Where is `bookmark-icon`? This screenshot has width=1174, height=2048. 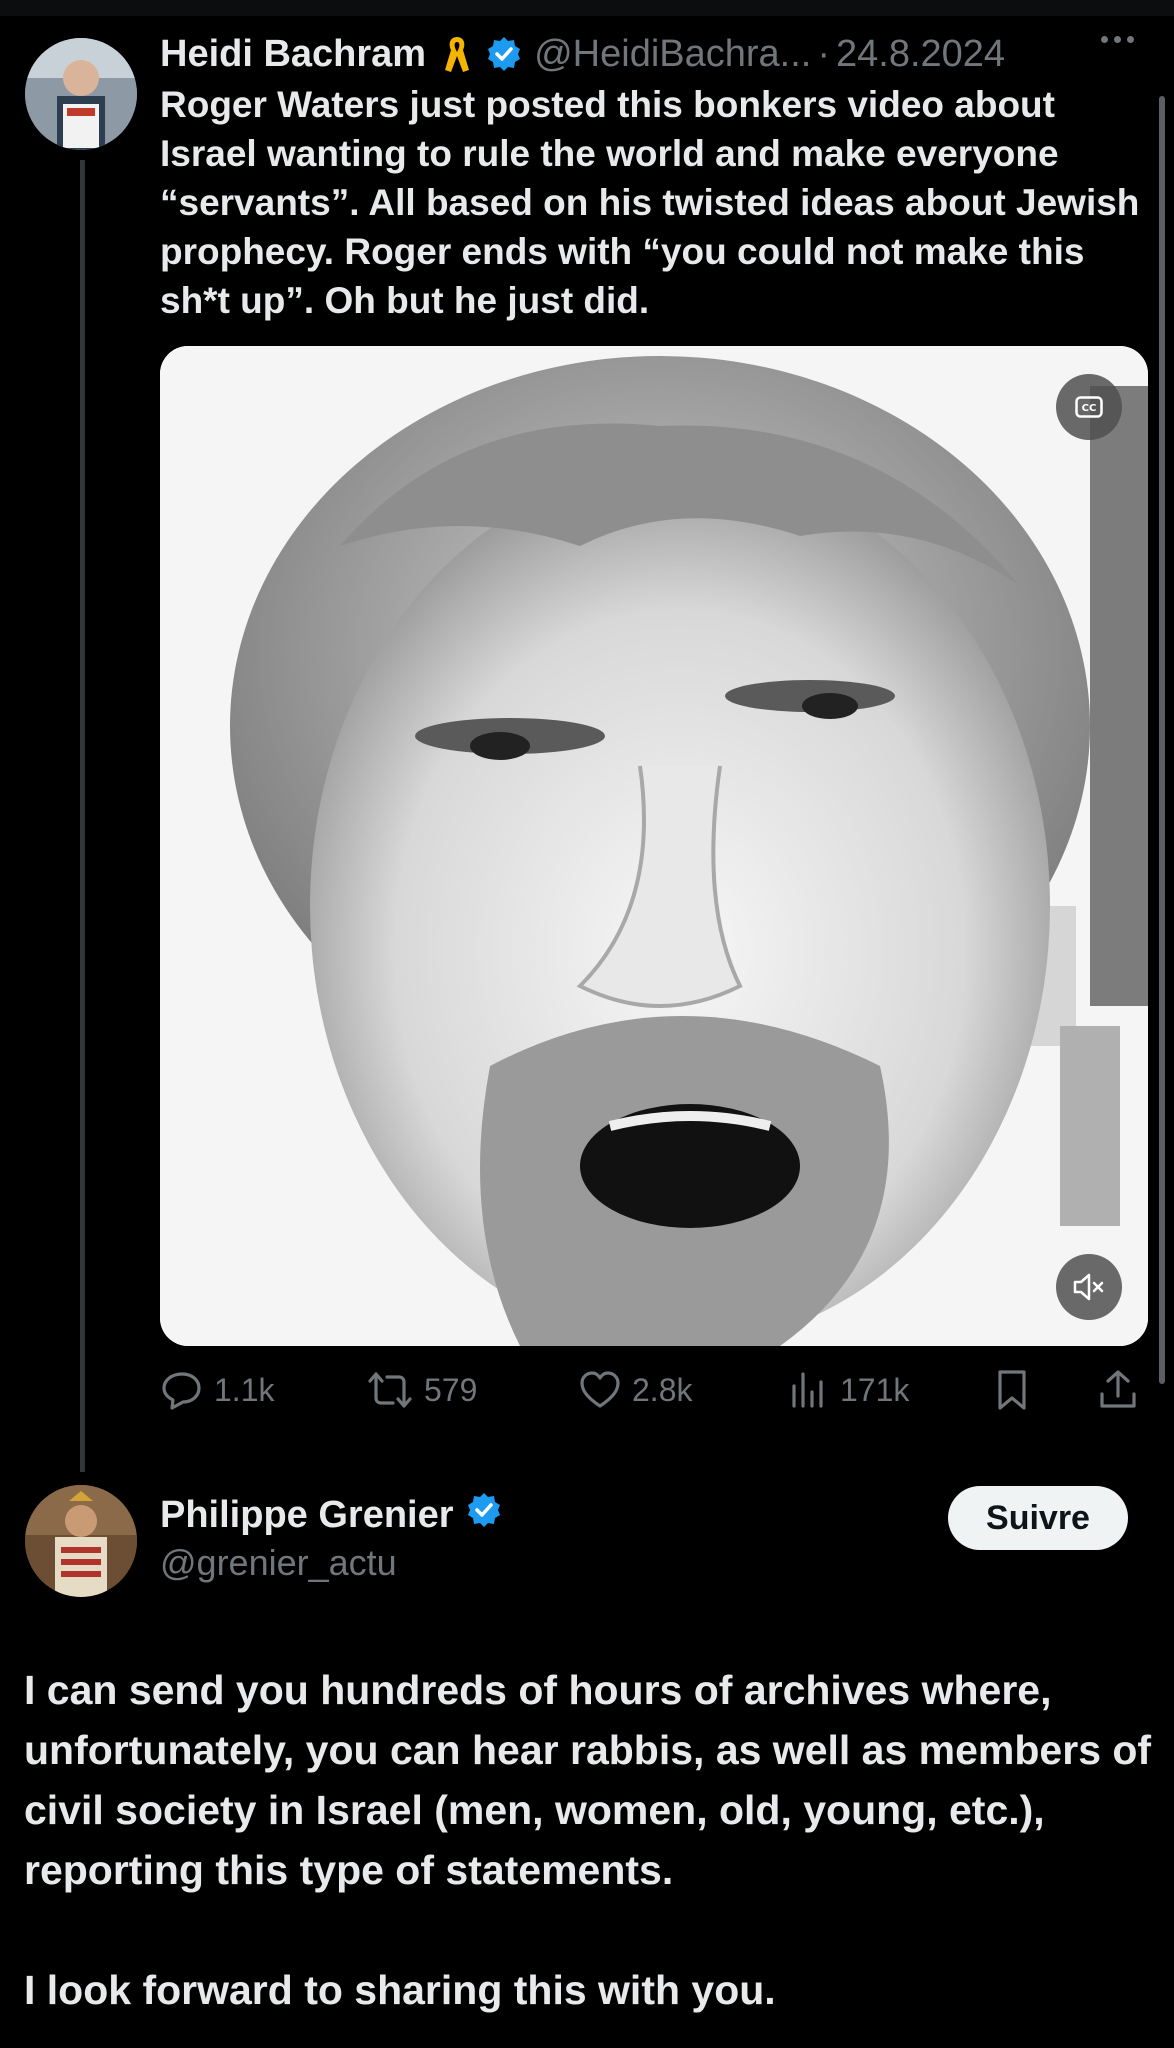 bookmark-icon is located at coordinates (1012, 1390).